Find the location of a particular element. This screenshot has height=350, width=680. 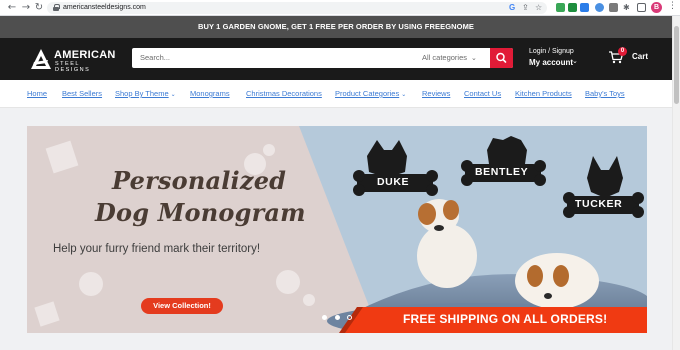

extension-green-icon is located at coordinates (560, 7).